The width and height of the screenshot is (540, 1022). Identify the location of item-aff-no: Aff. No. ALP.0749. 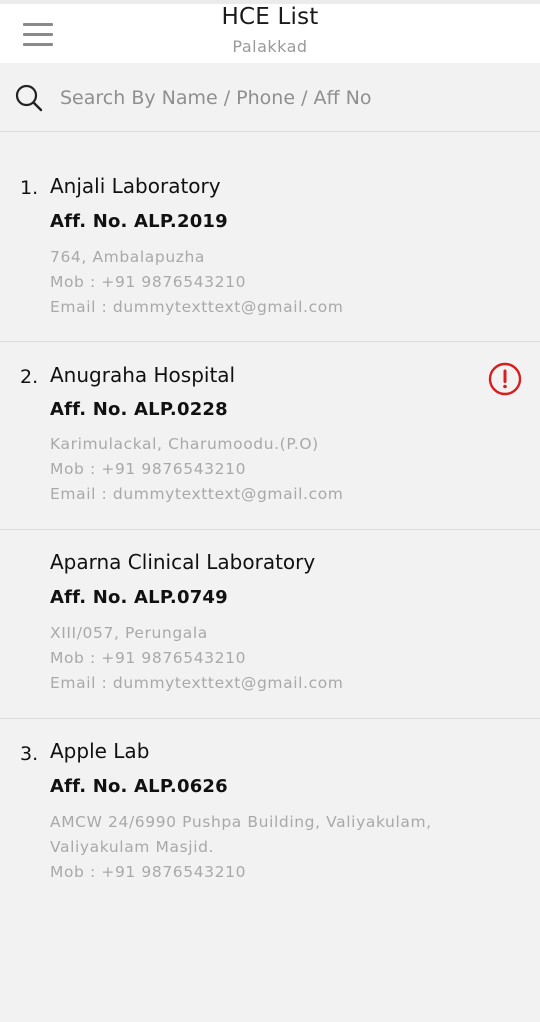
(139, 597).